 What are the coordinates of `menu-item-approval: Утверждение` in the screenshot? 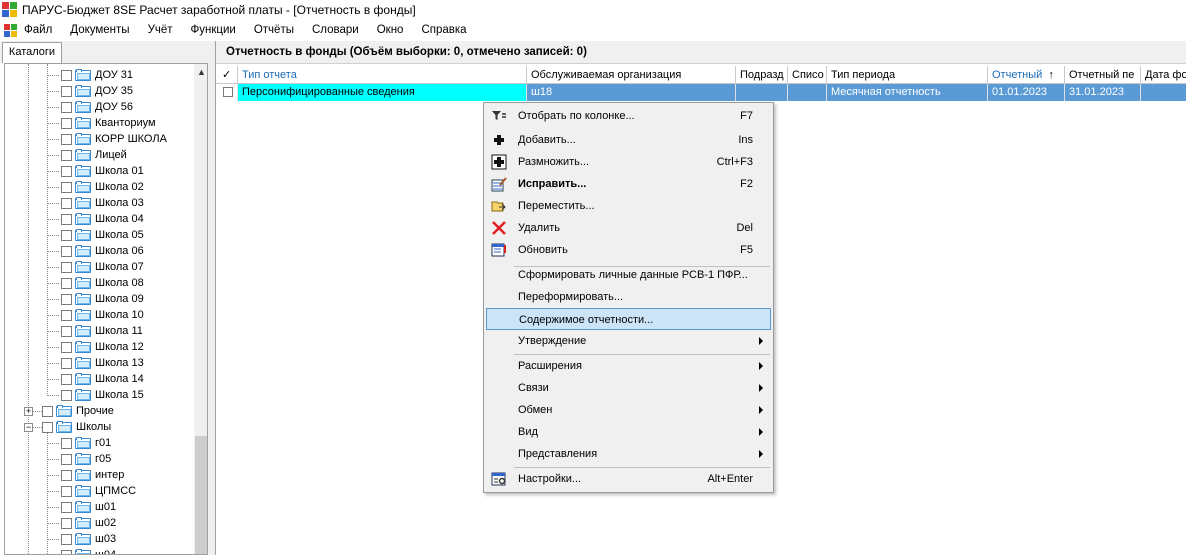 It's located at (628, 341).